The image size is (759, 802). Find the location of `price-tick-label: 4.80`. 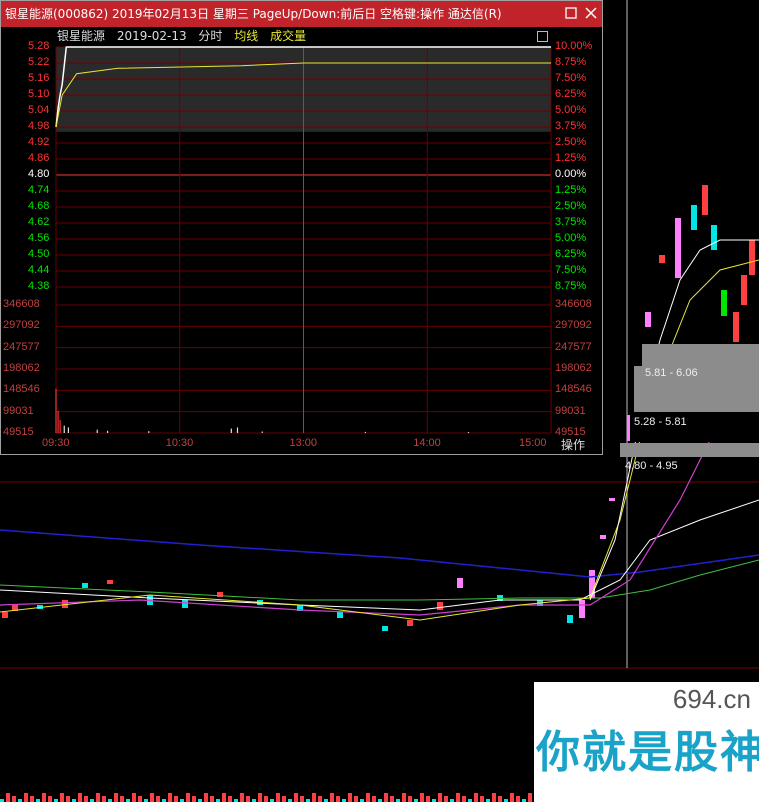

price-tick-label: 4.80 is located at coordinates (39, 174).